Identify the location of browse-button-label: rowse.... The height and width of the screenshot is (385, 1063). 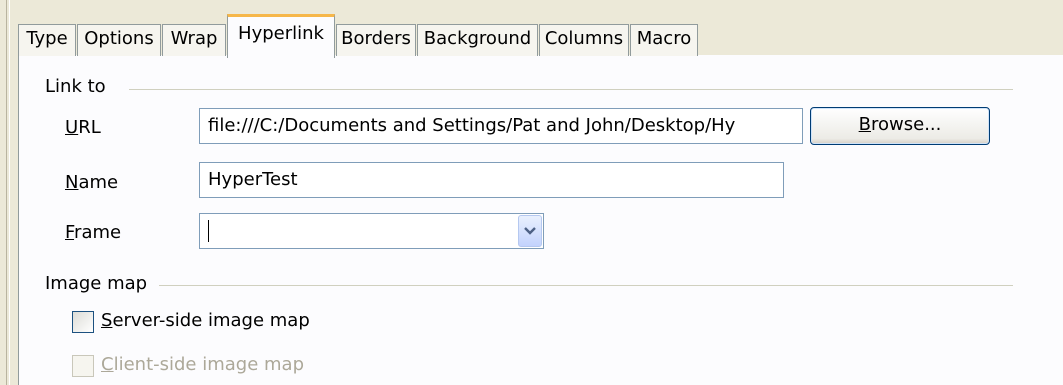
(906, 124).